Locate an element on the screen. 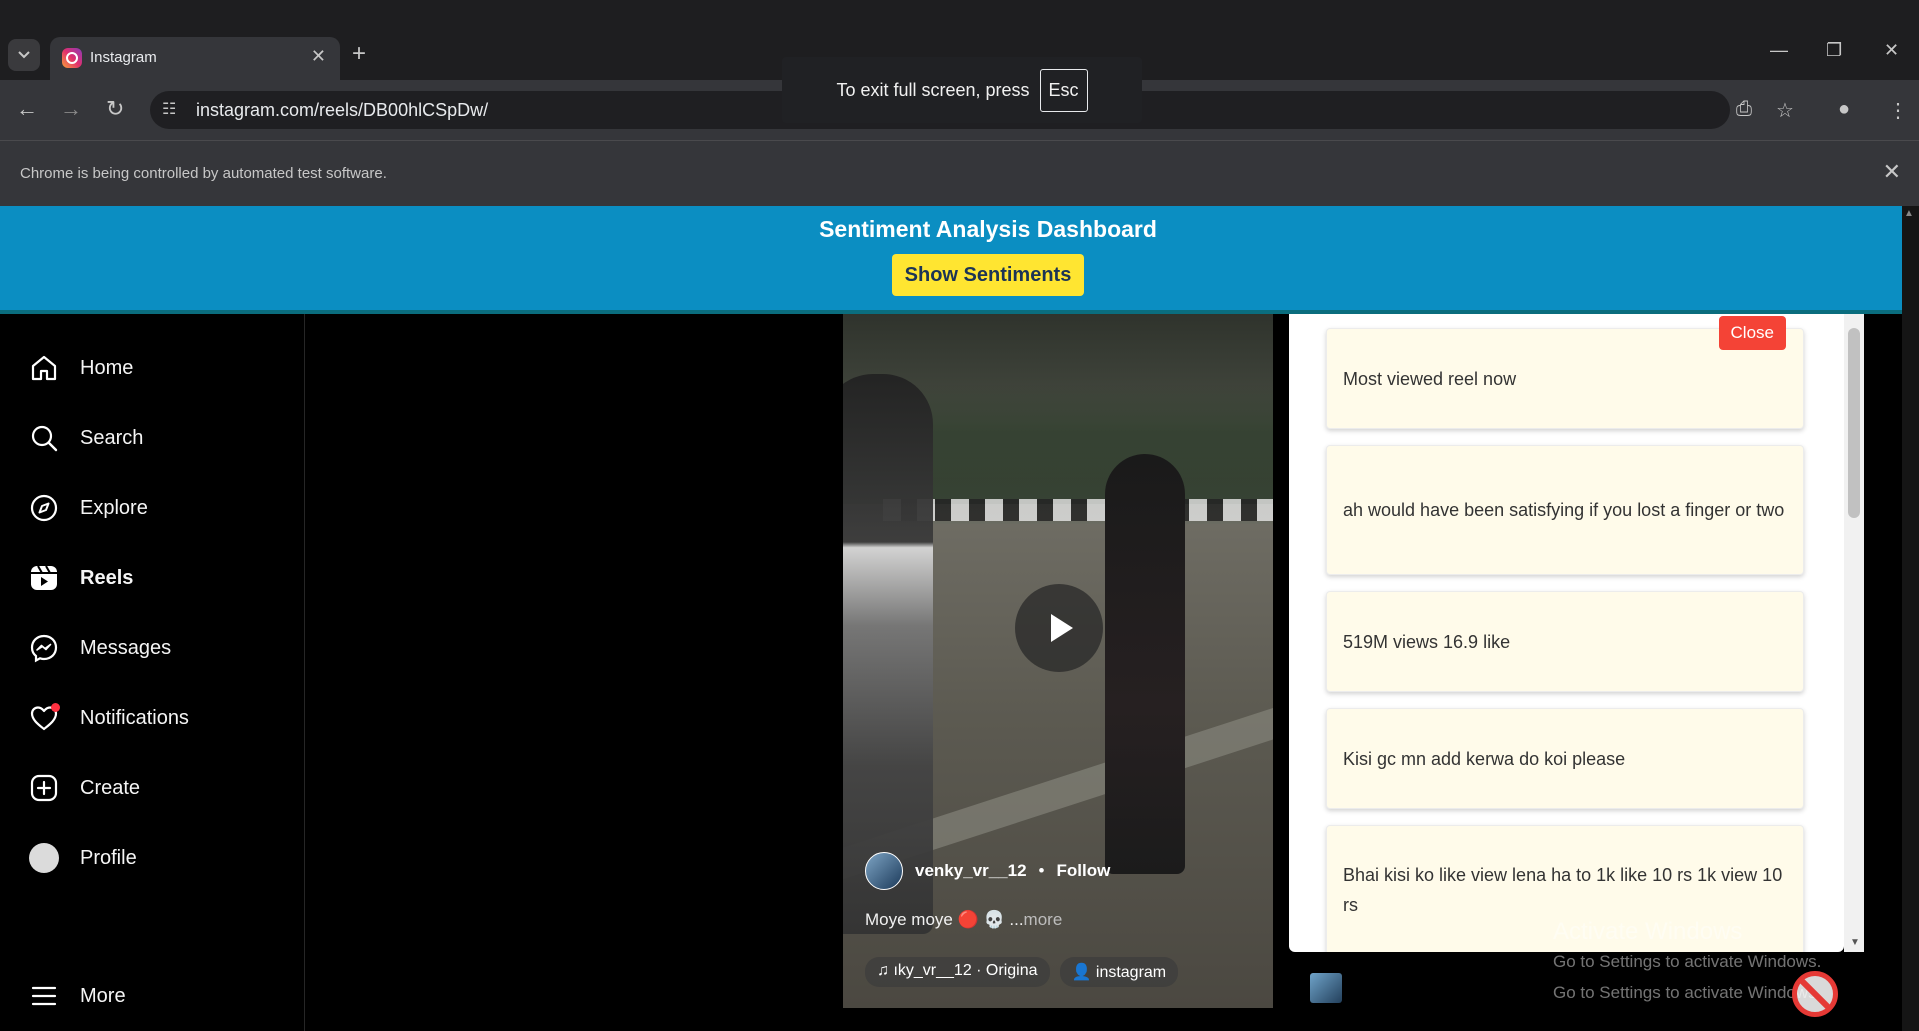 Image resolution: width=1919 pixels, height=1031 pixels. sidebar-item-label: Create is located at coordinates (110, 787).